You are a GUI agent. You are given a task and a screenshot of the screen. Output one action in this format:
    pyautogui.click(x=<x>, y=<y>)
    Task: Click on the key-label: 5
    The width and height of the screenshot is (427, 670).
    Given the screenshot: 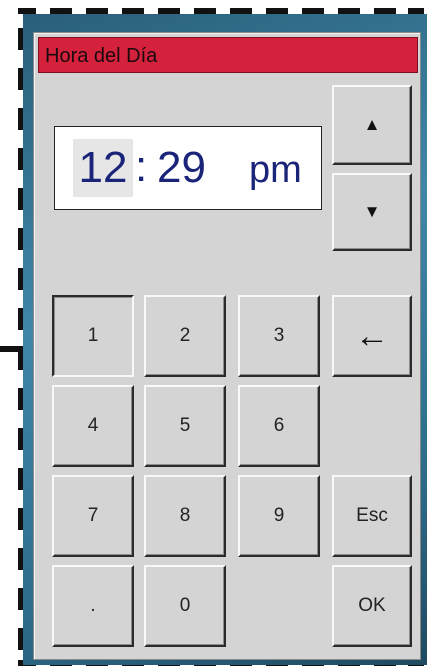 What is the action you would take?
    pyautogui.click(x=185, y=425)
    